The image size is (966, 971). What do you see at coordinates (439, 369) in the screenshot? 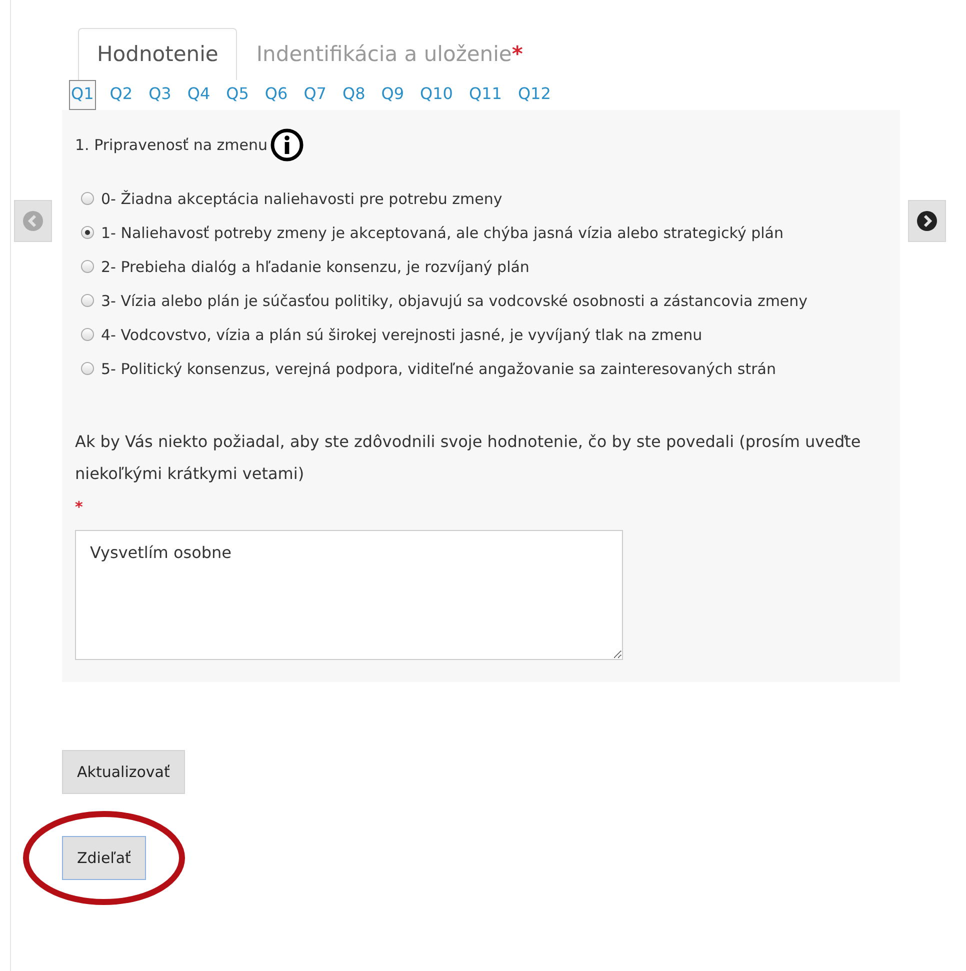
I see `option-label: 5- Politický konsenzus, verejná podpora, viditeľné angažovanie sa zainteresovaných strán` at bounding box center [439, 369].